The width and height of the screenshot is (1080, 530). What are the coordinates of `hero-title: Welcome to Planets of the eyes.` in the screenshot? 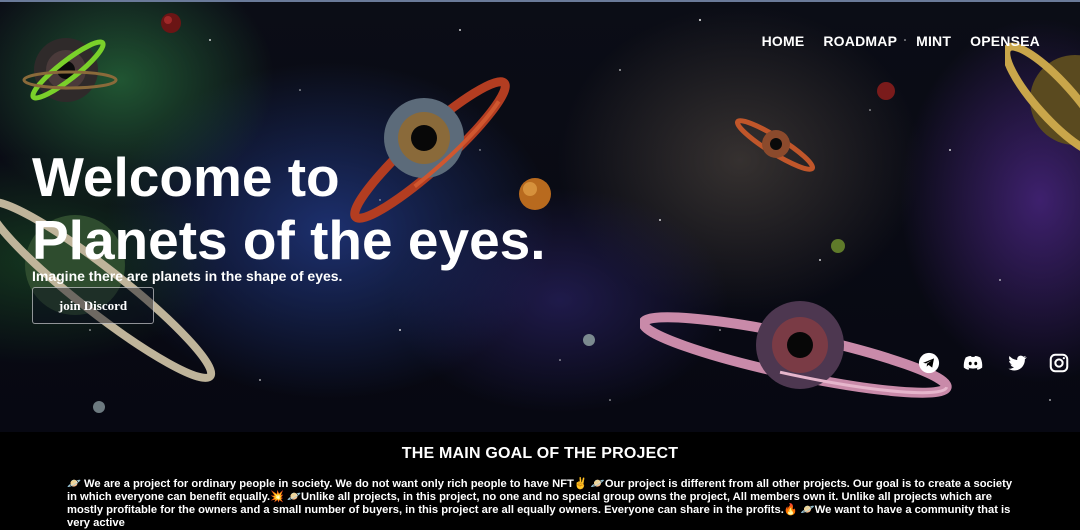 It's located at (289, 209).